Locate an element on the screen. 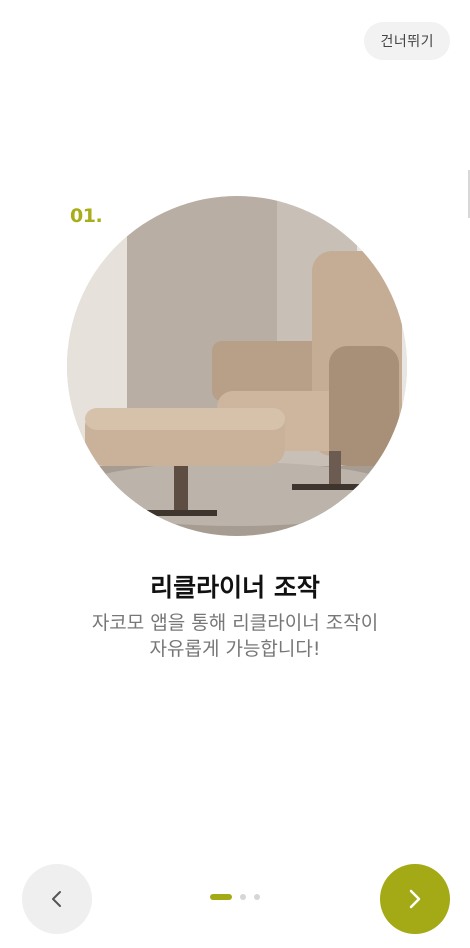 The height and width of the screenshot is (948, 470). onboarding-description: 자코모 앱을 통해 리클라이너 조작이 자유롭게 가능합니다! is located at coordinates (235, 636).